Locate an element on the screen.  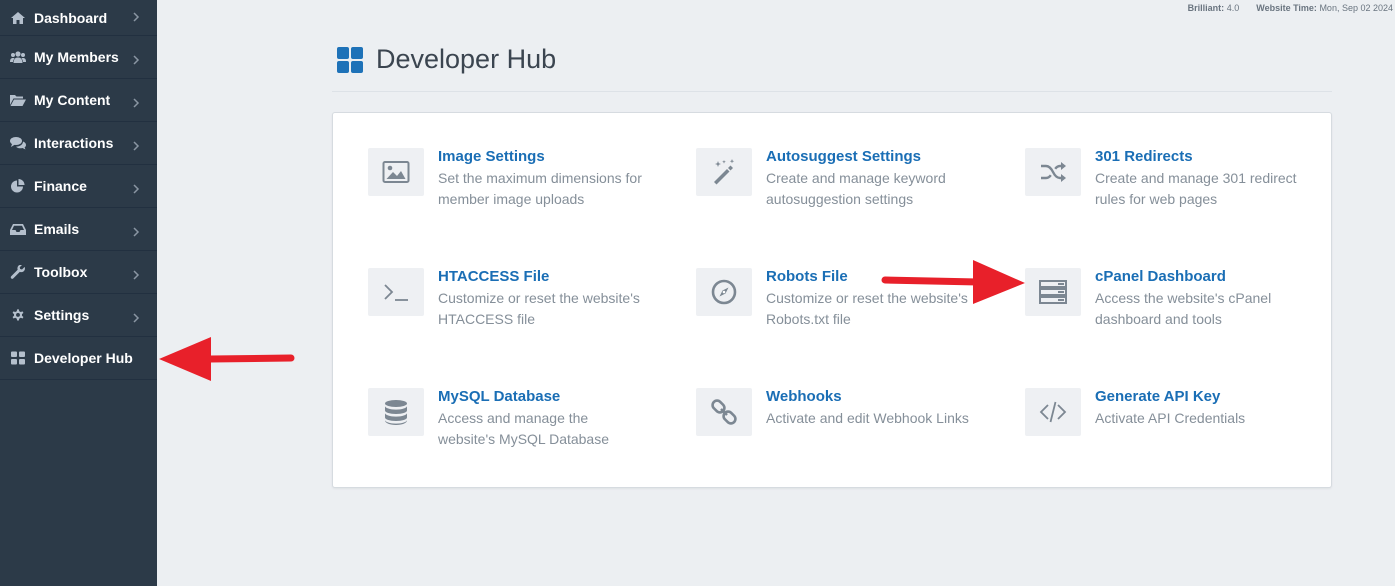
sidebar-item-label: Dashboard is located at coordinates (71, 17).